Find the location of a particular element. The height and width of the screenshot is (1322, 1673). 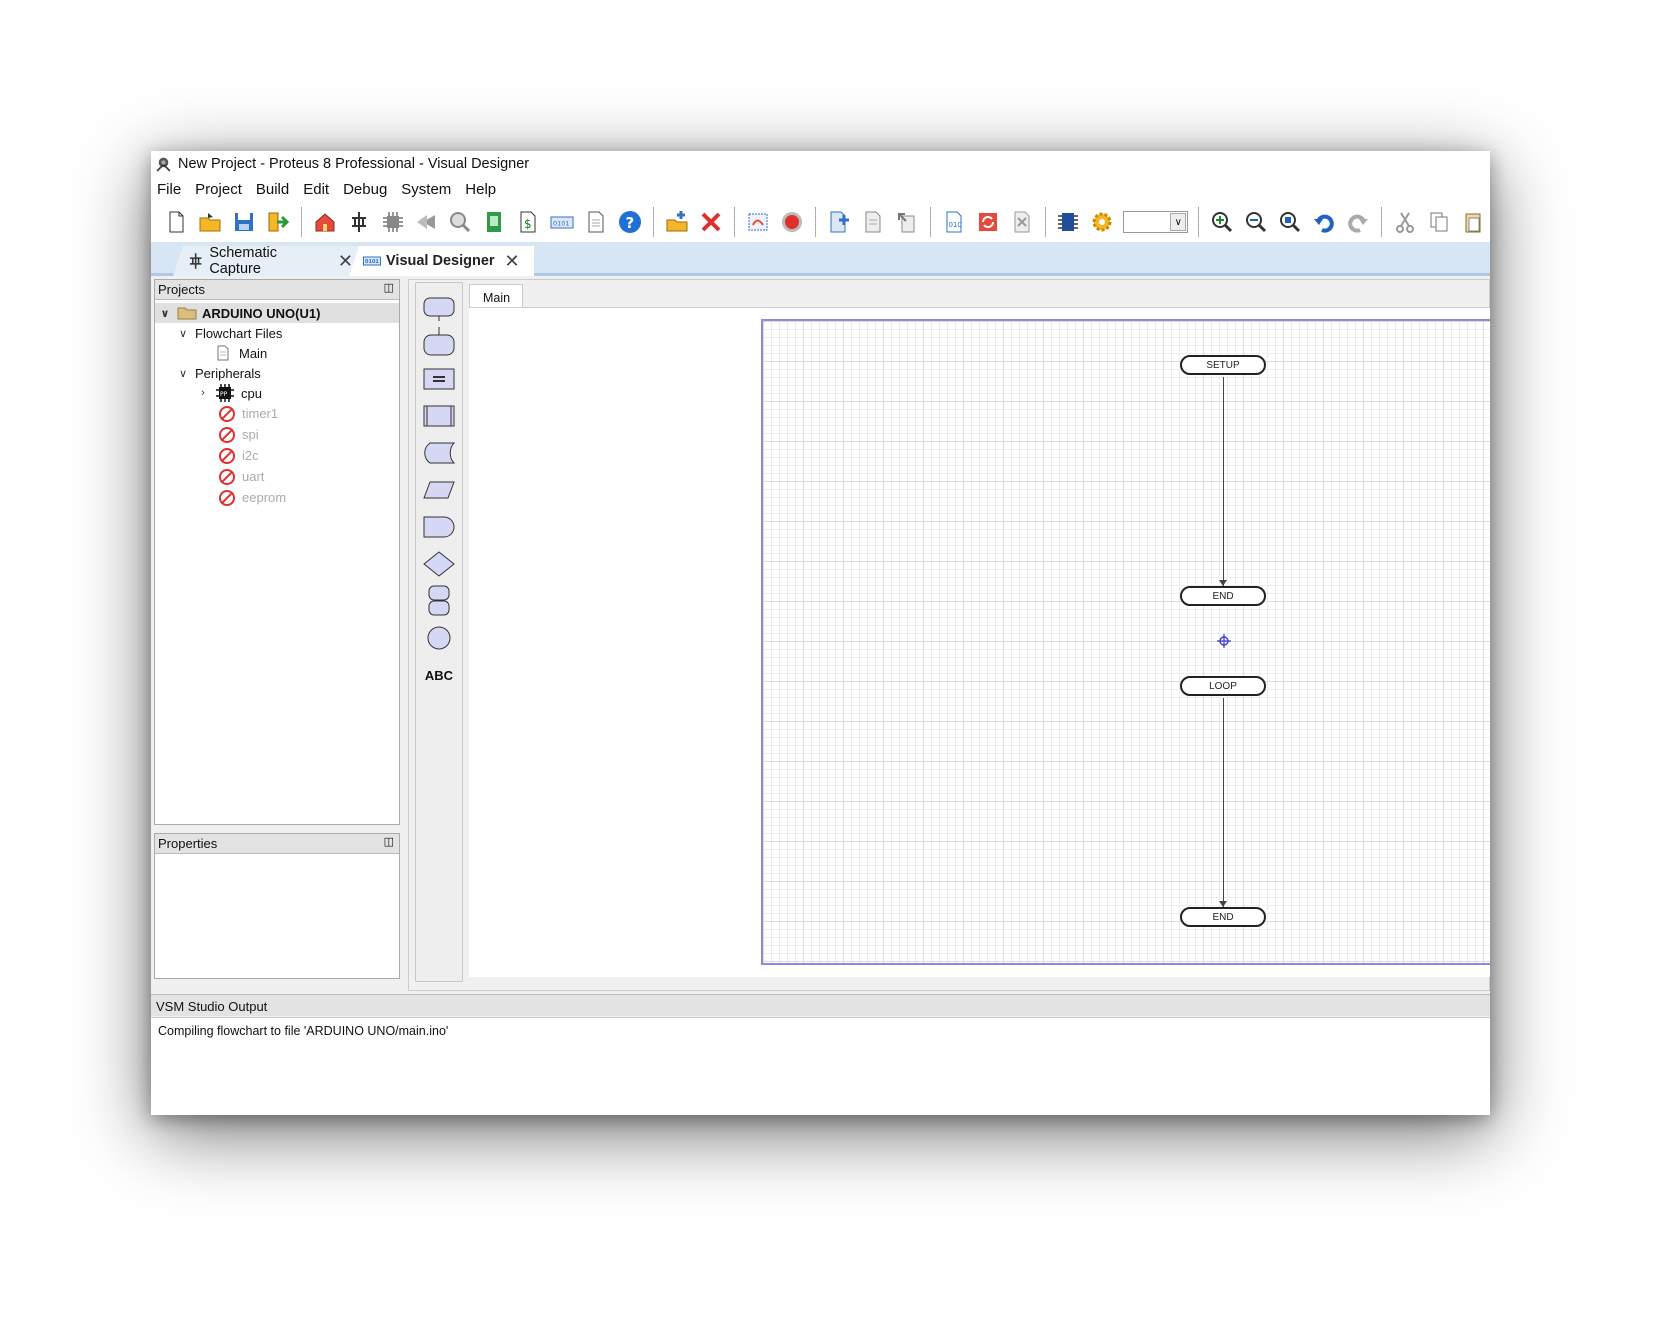

settings-icon is located at coordinates (1102, 222).